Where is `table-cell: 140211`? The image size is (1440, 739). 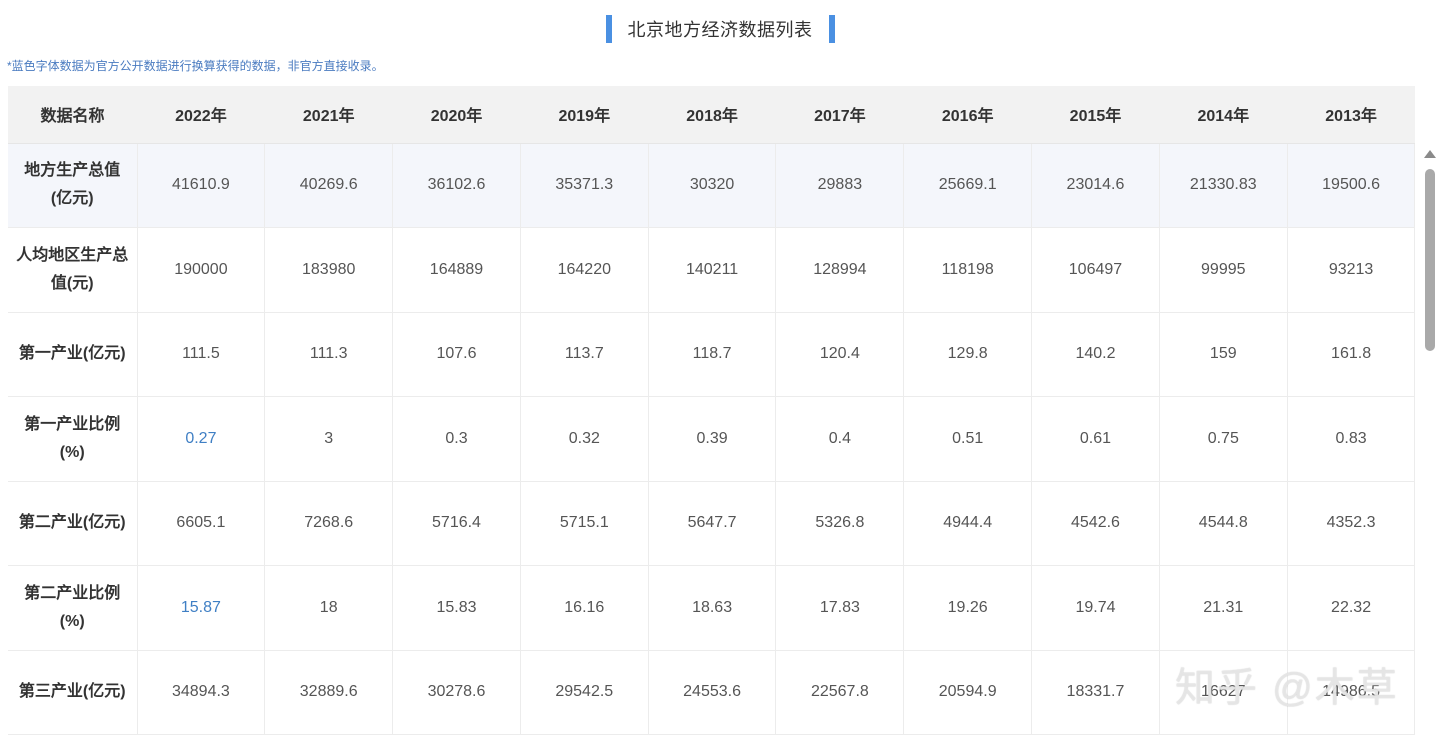 table-cell: 140211 is located at coordinates (712, 270).